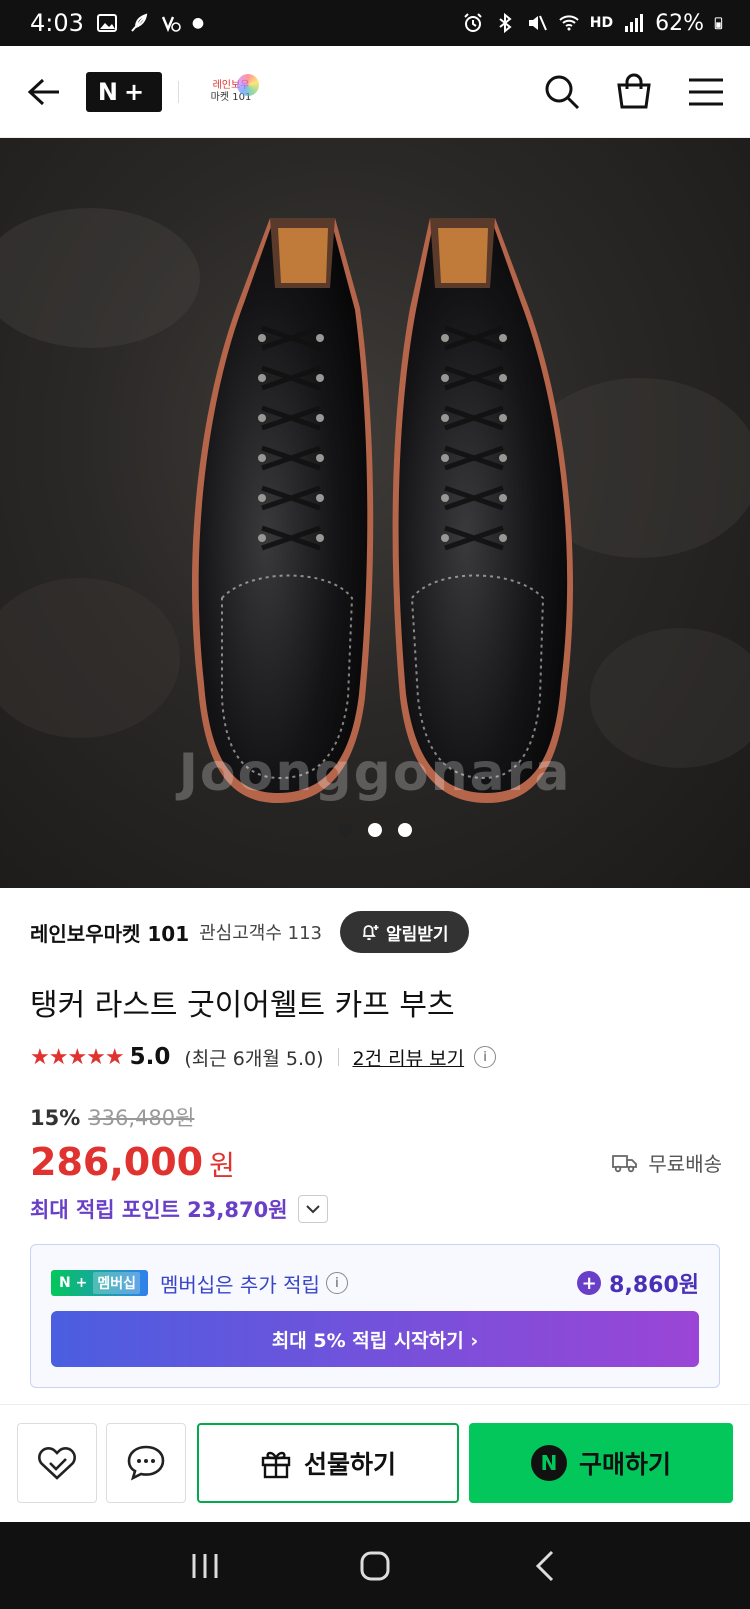 This screenshot has width=750, height=1609. Describe the element at coordinates (589, 1283) in the screenshot. I see `plus-circle-icon: +` at that location.